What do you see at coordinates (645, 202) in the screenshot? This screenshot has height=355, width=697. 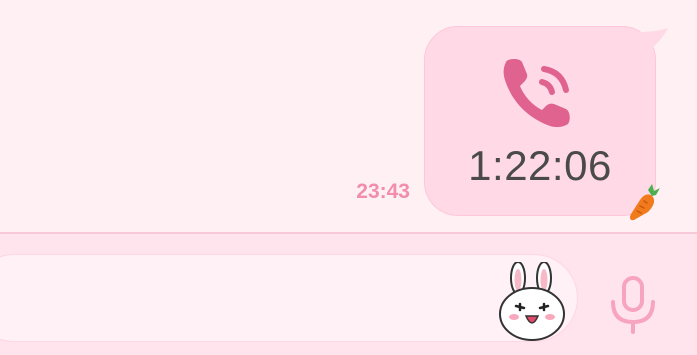 I see `carrot-icon` at bounding box center [645, 202].